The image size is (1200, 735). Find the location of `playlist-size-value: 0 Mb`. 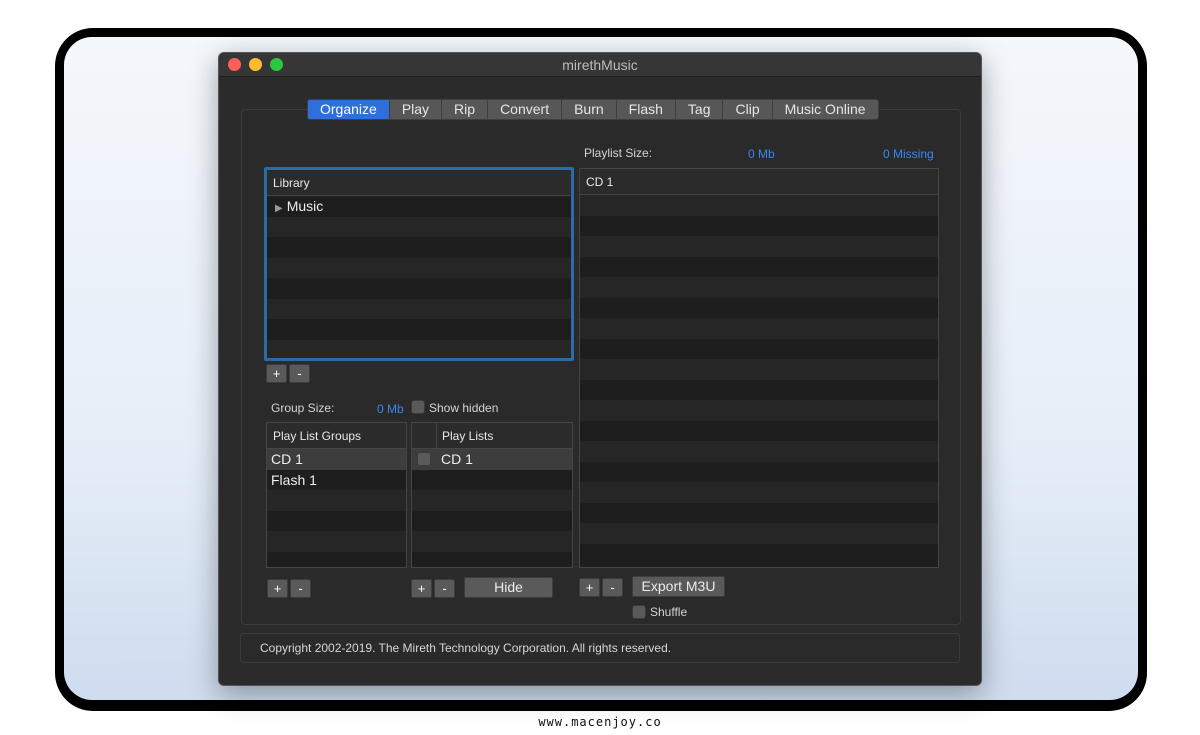

playlist-size-value: 0 Mb is located at coordinates (761, 154).